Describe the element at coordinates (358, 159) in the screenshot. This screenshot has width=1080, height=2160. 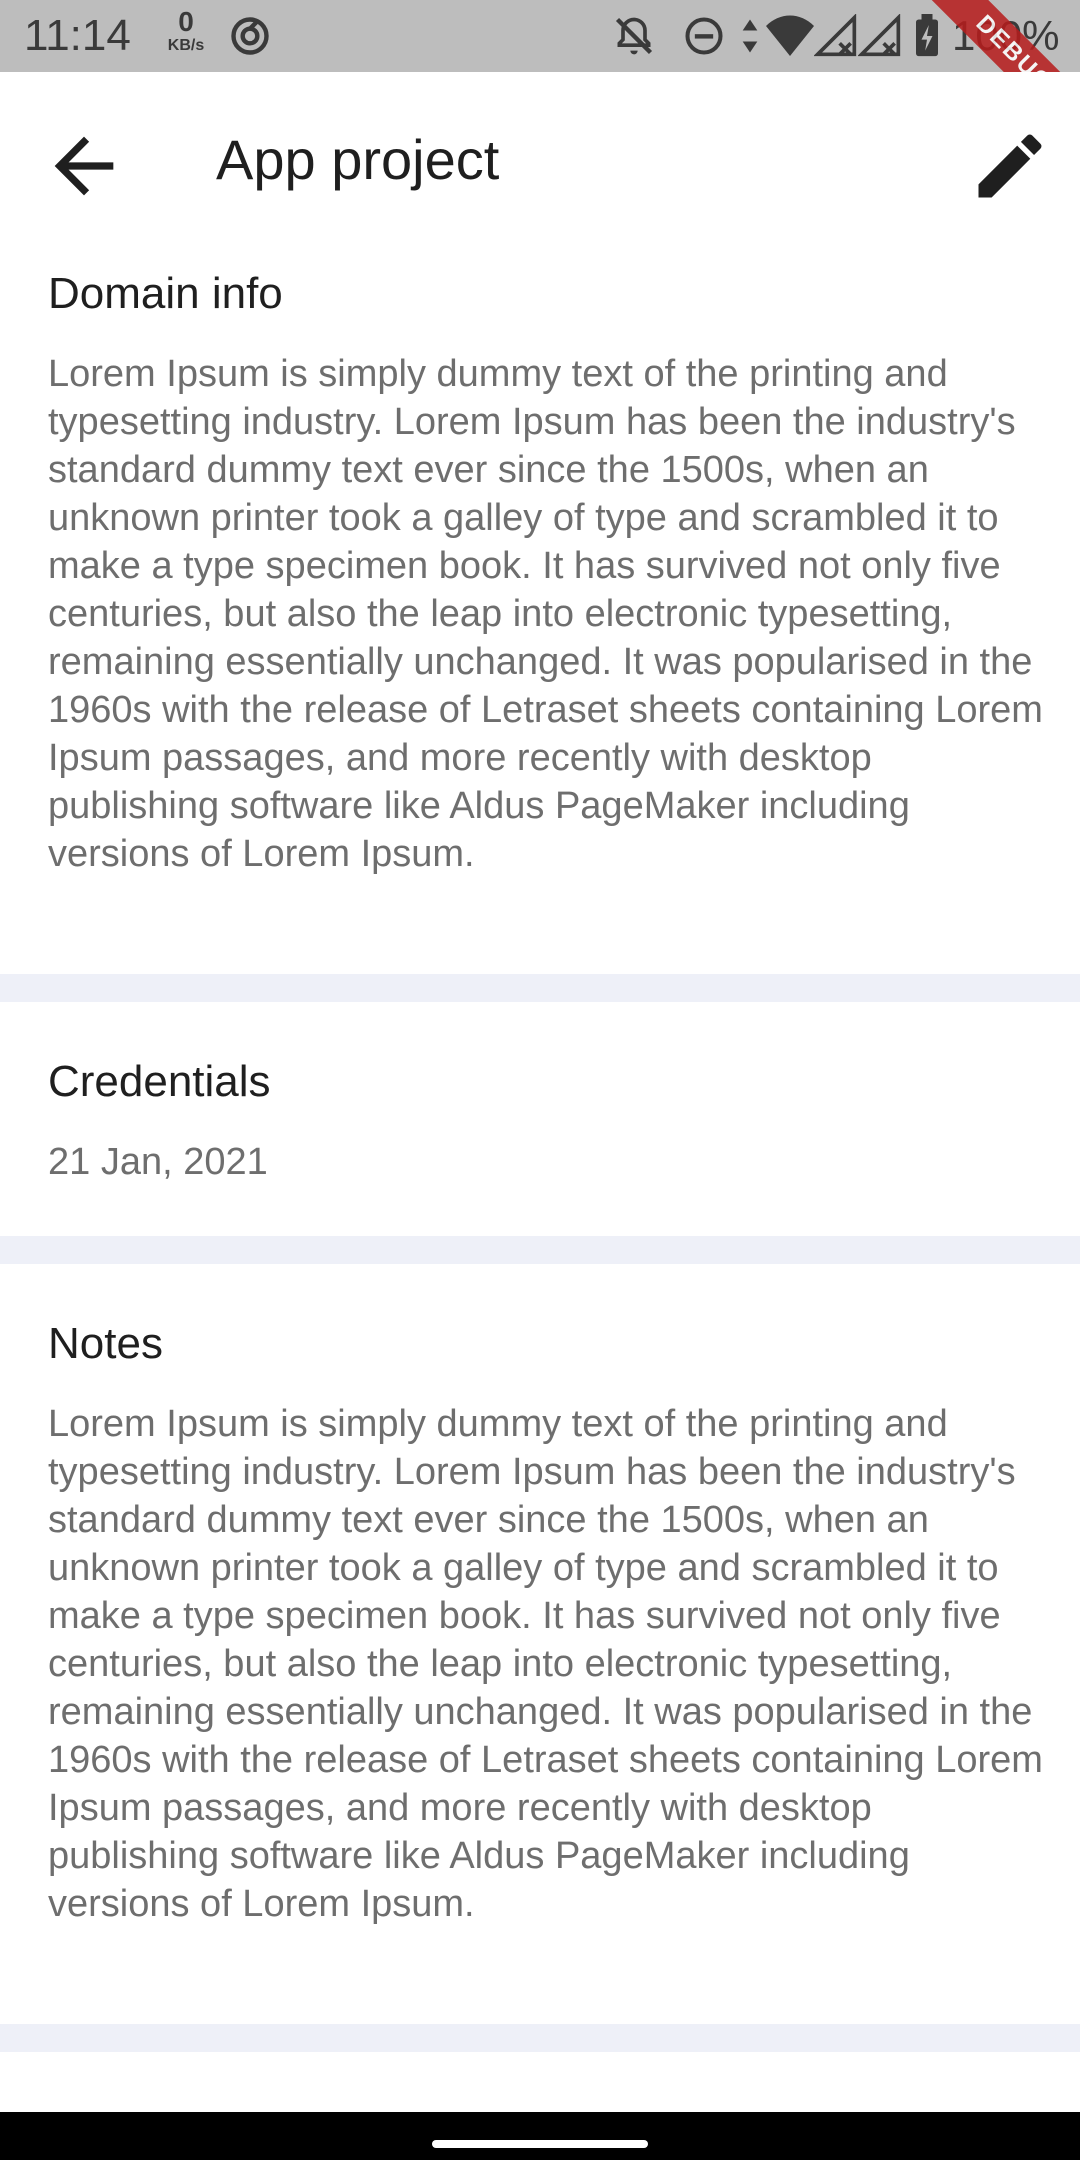
I see `page-title: App project` at that location.